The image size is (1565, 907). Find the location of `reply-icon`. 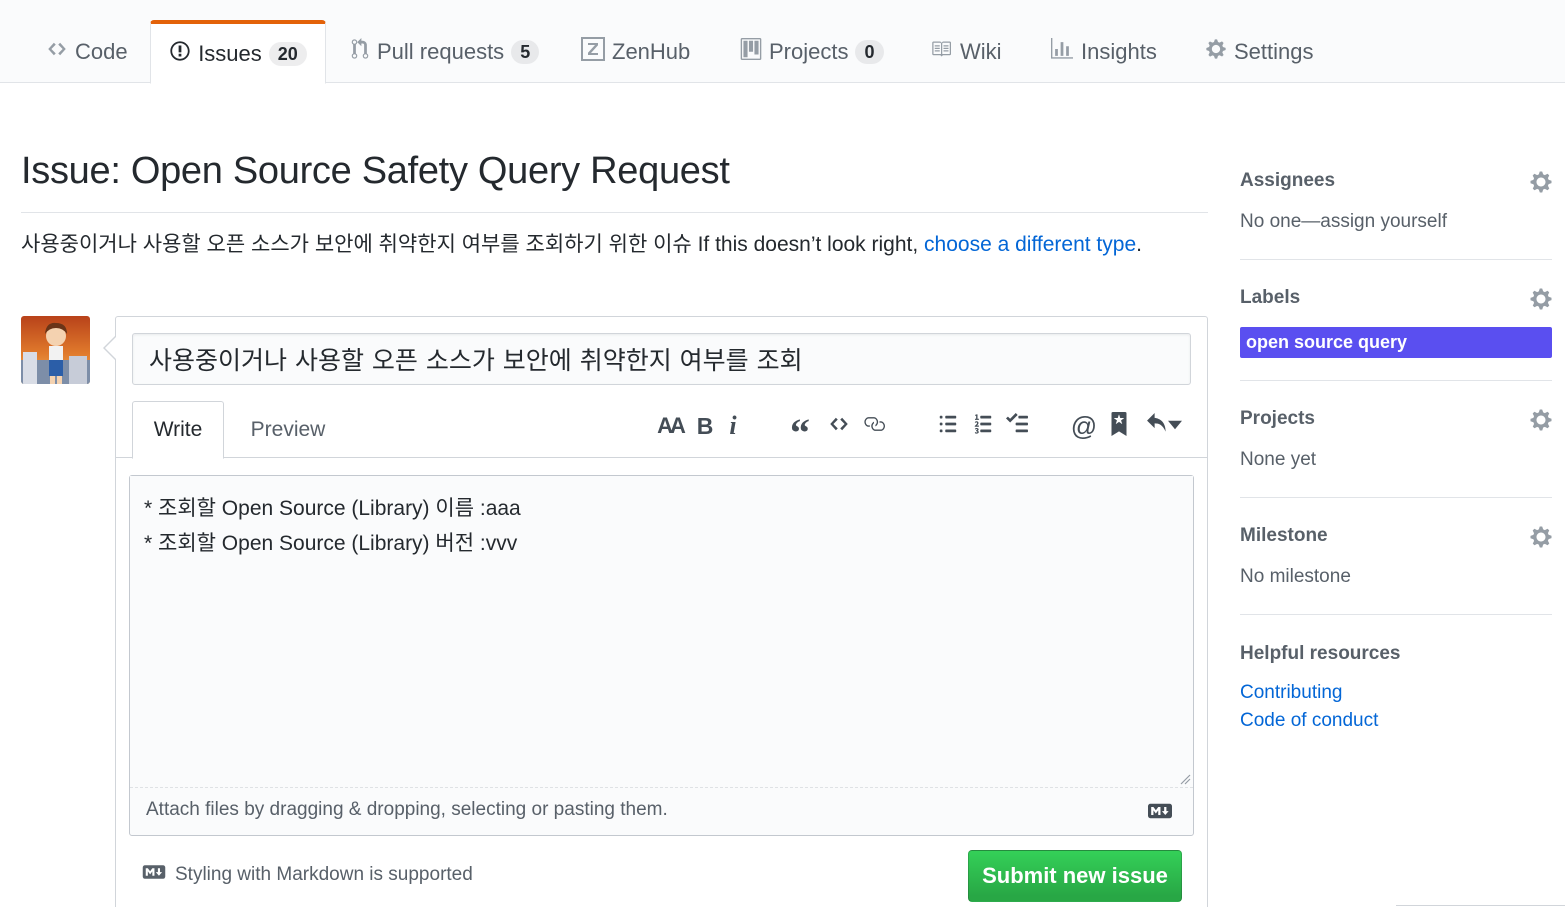

reply-icon is located at coordinates (1156, 426).